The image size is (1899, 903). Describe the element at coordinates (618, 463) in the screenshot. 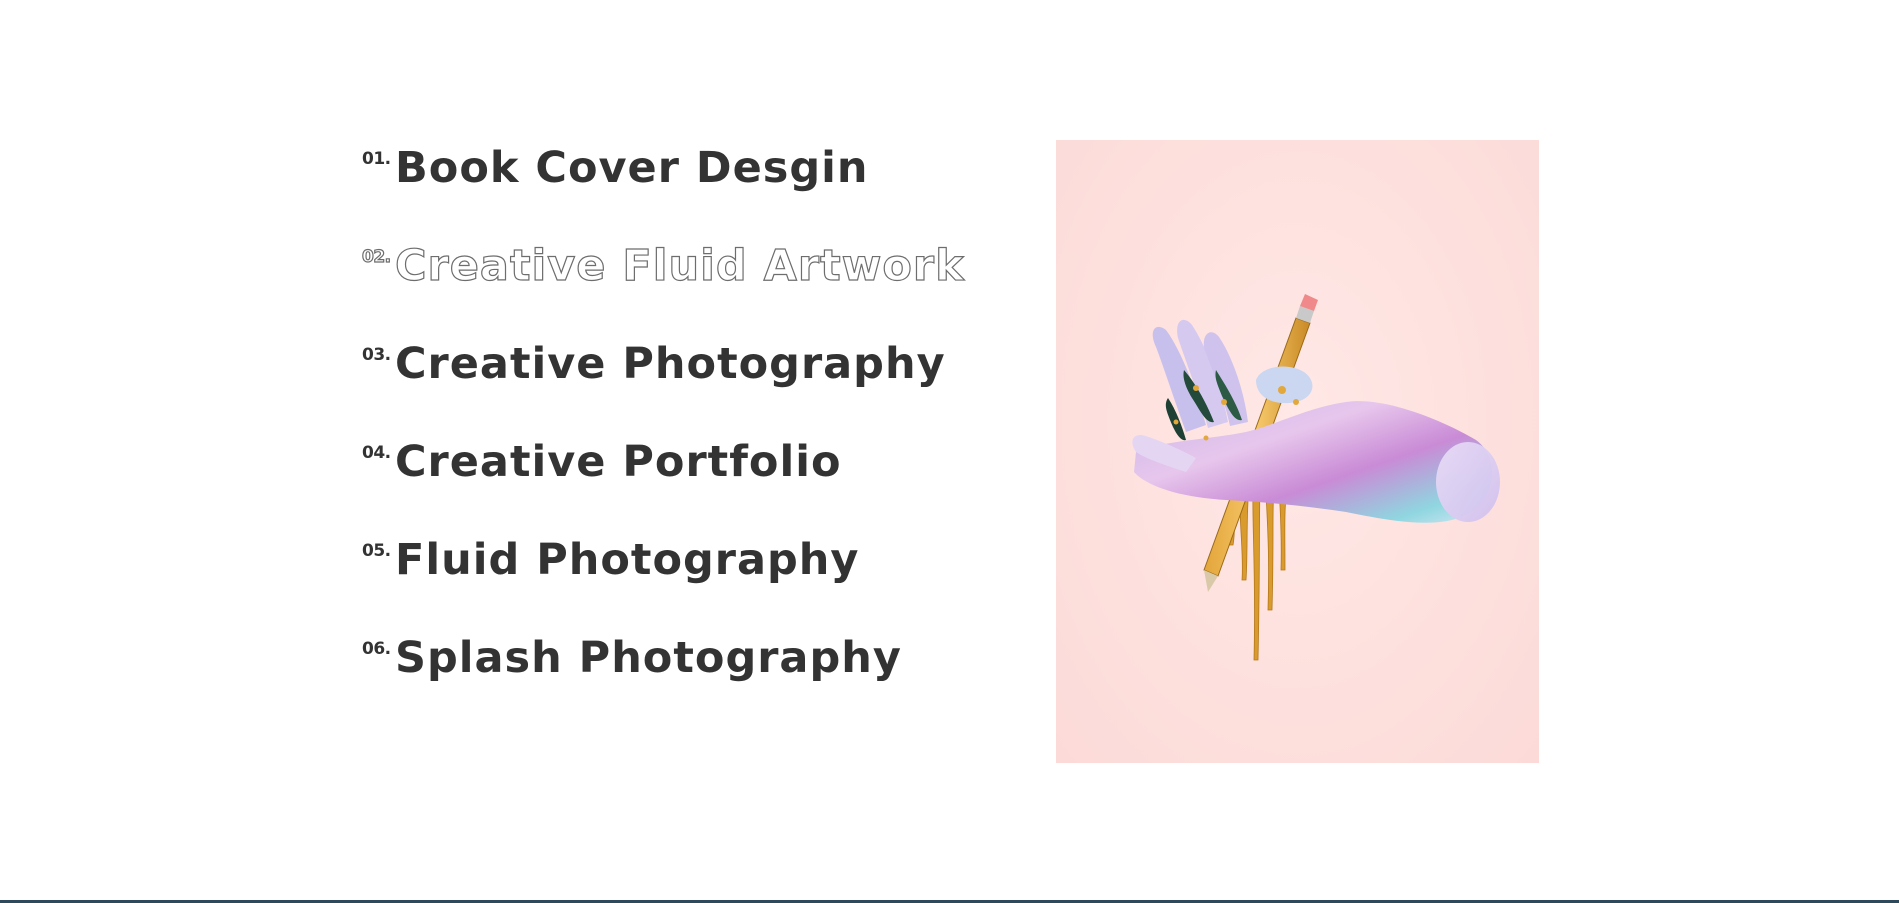

I see `project-title-link: Creative Portfolio` at that location.